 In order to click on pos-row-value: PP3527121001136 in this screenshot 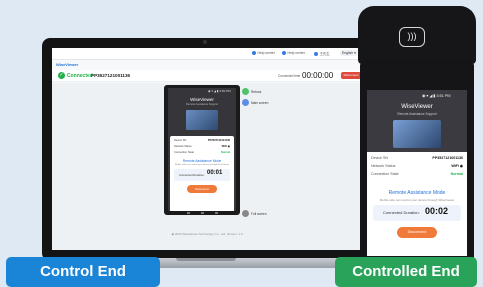, I will do `click(447, 158)`.